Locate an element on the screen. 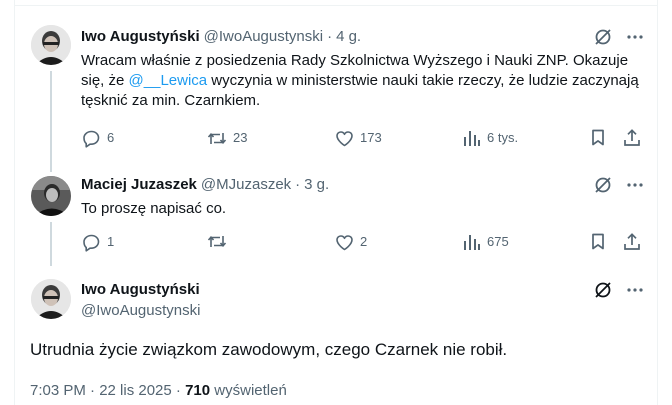 Image resolution: width=672 pixels, height=405 pixels. author-handle: @MJuzaszek is located at coordinates (246, 185).